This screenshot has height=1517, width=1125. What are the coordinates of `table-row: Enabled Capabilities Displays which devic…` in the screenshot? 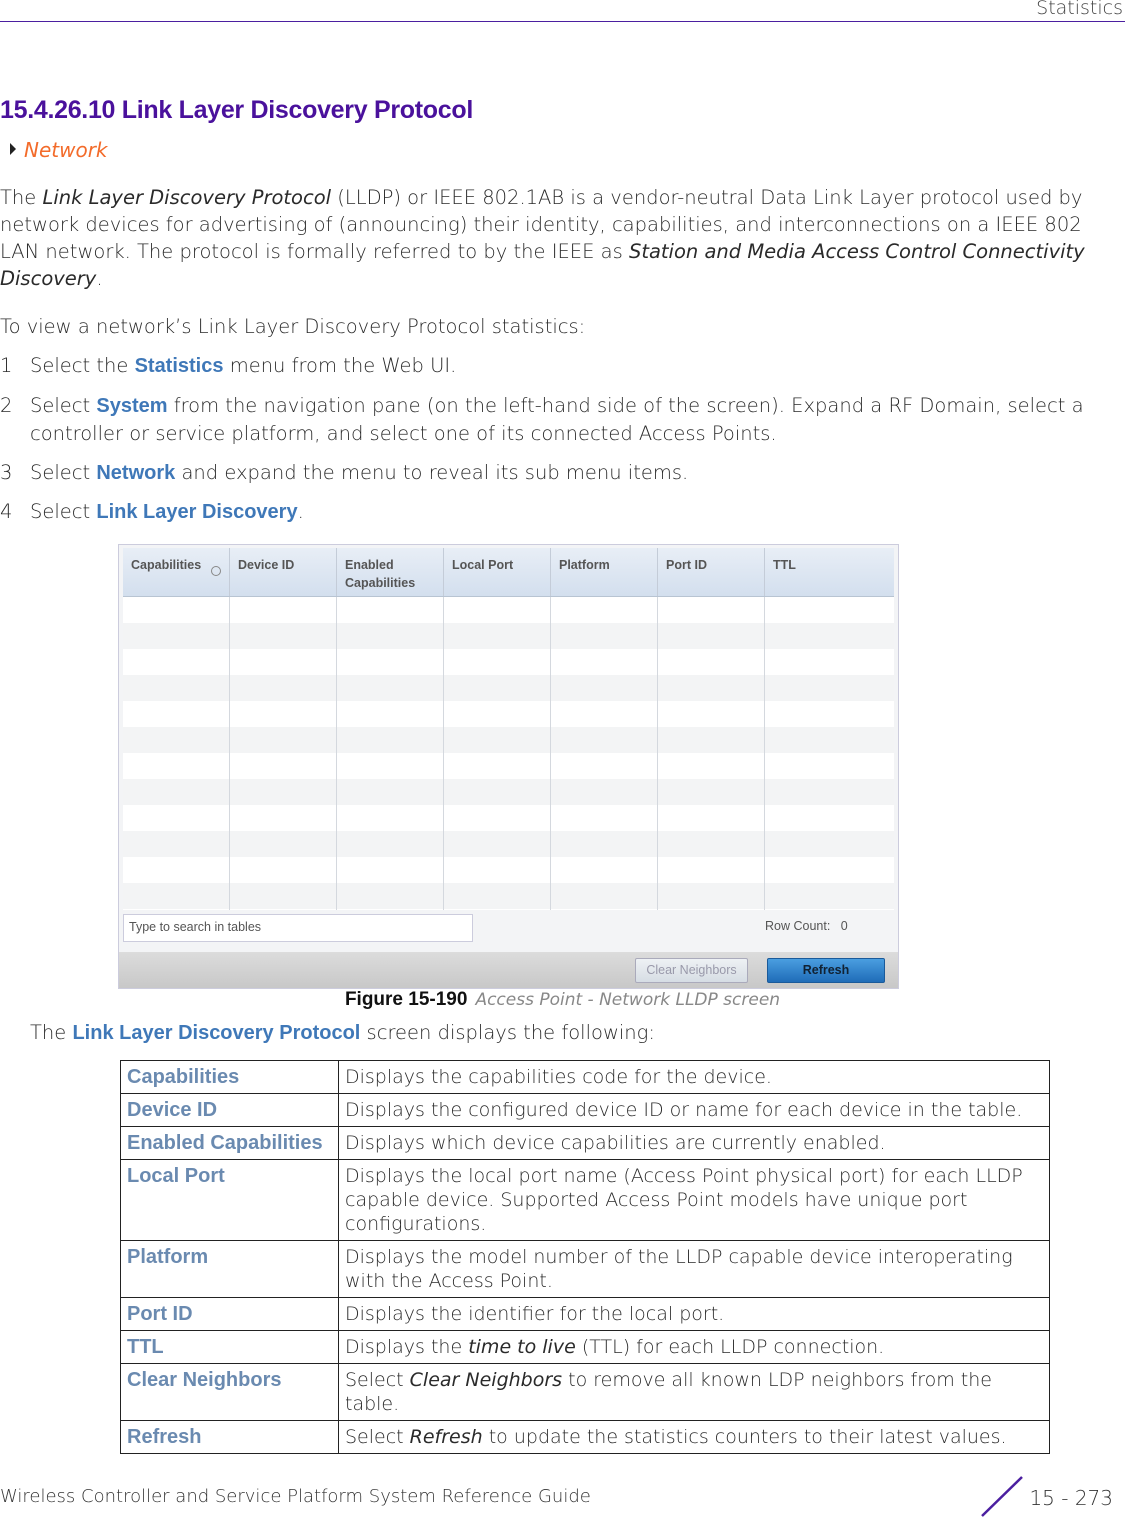 It's located at (585, 1143).